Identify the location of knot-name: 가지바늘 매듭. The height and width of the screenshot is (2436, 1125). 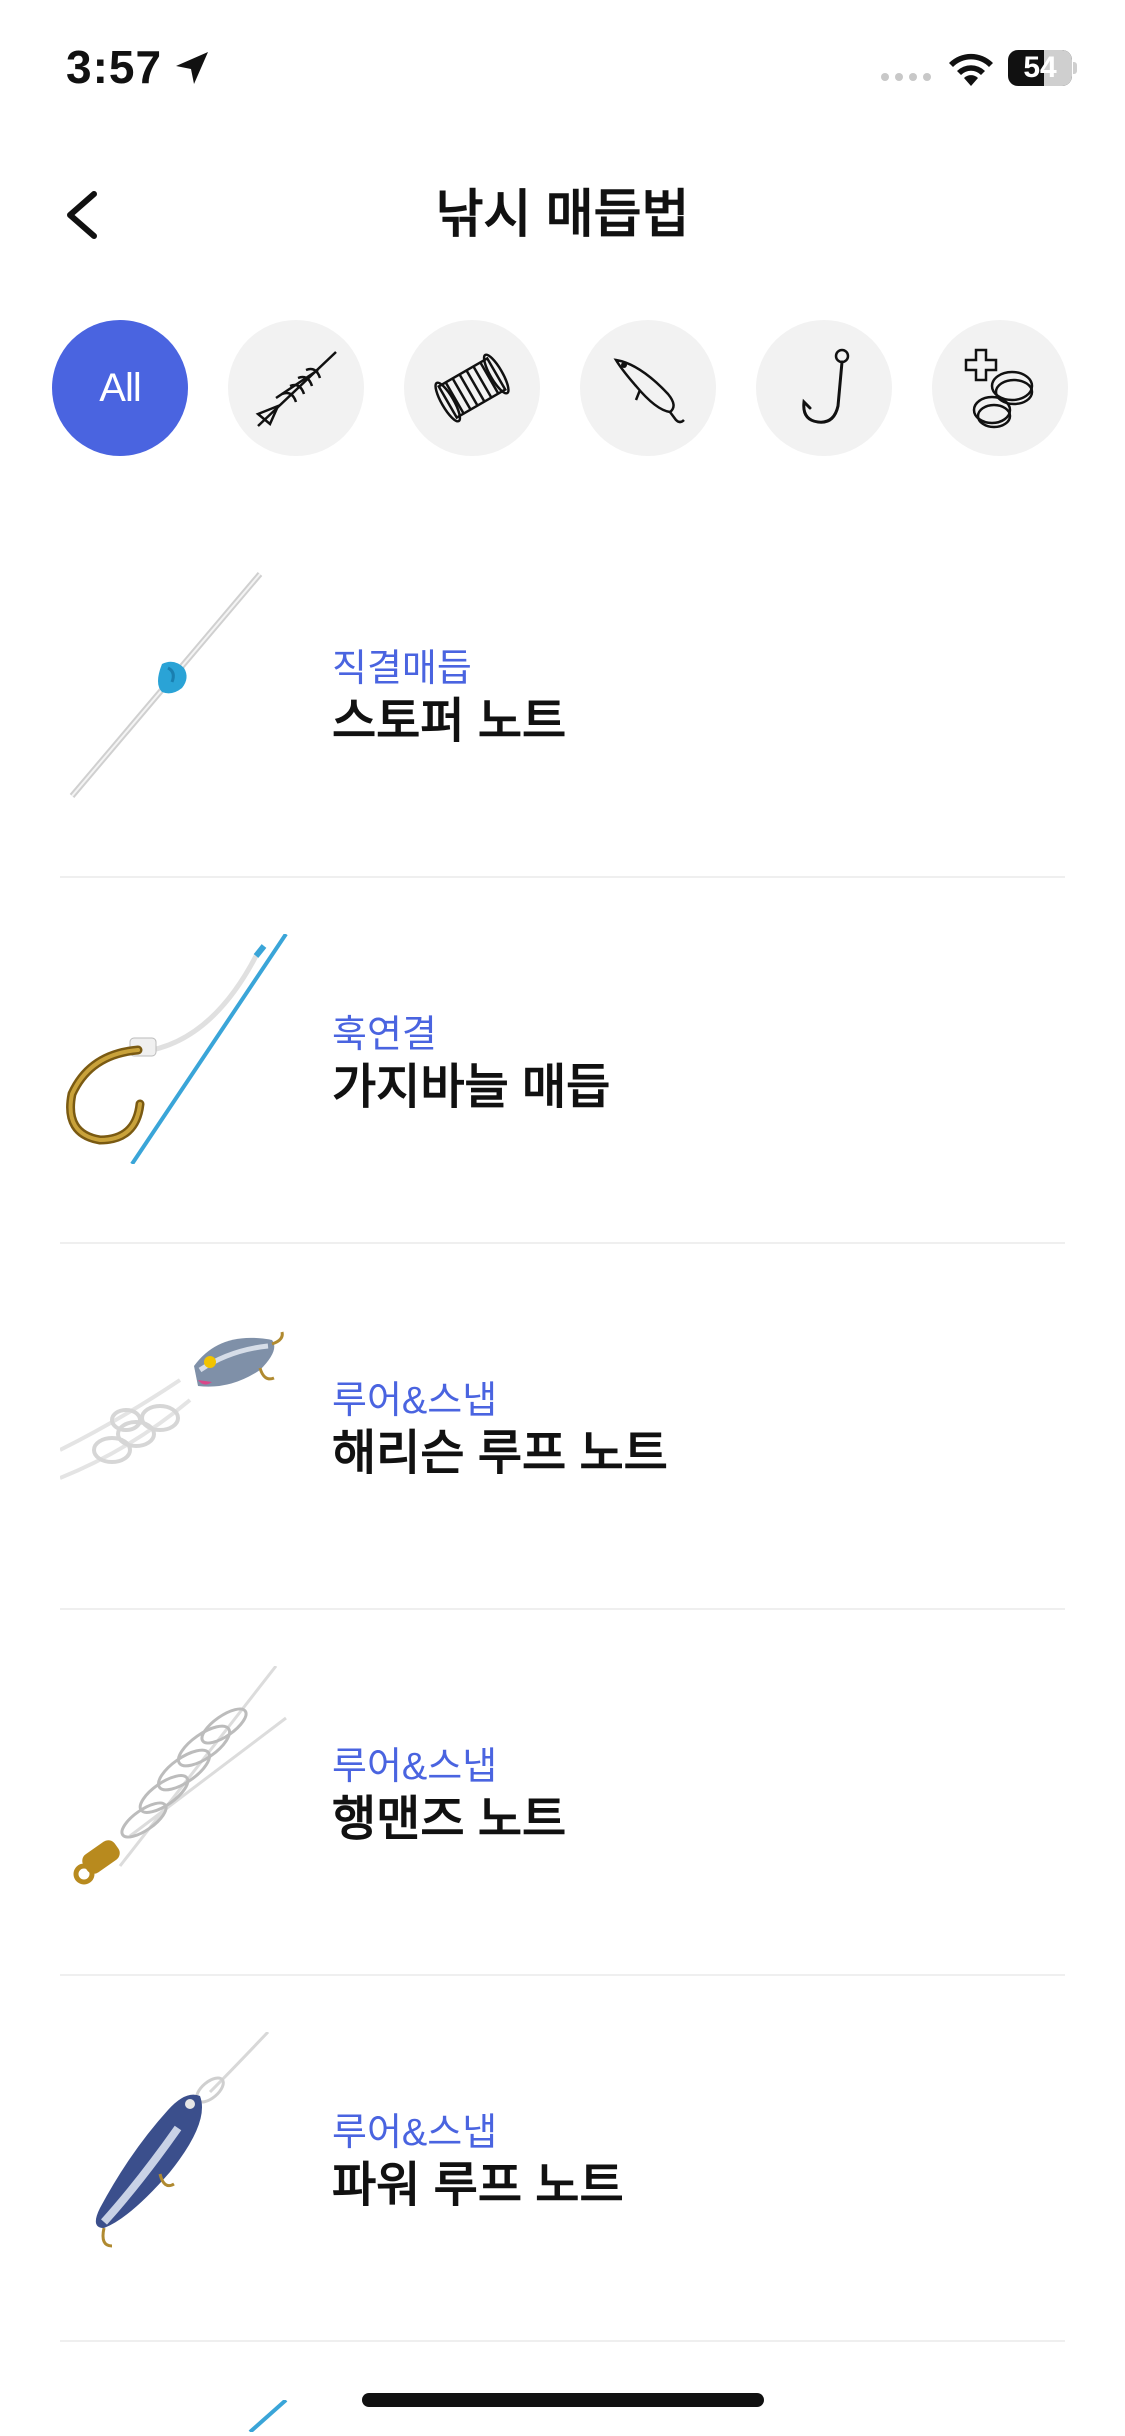
(471, 1087).